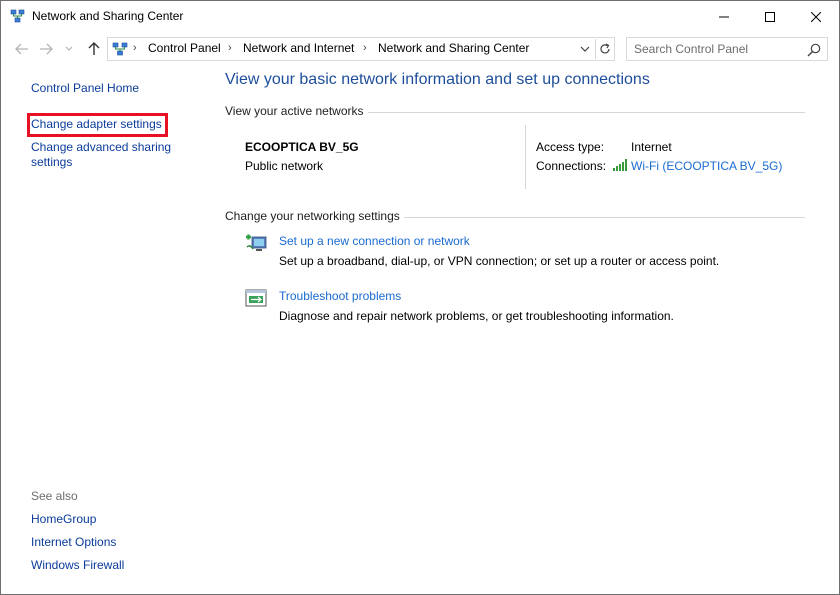 This screenshot has width=840, height=595. What do you see at coordinates (294, 111) in the screenshot?
I see `active-networks-heading: View your active networks` at bounding box center [294, 111].